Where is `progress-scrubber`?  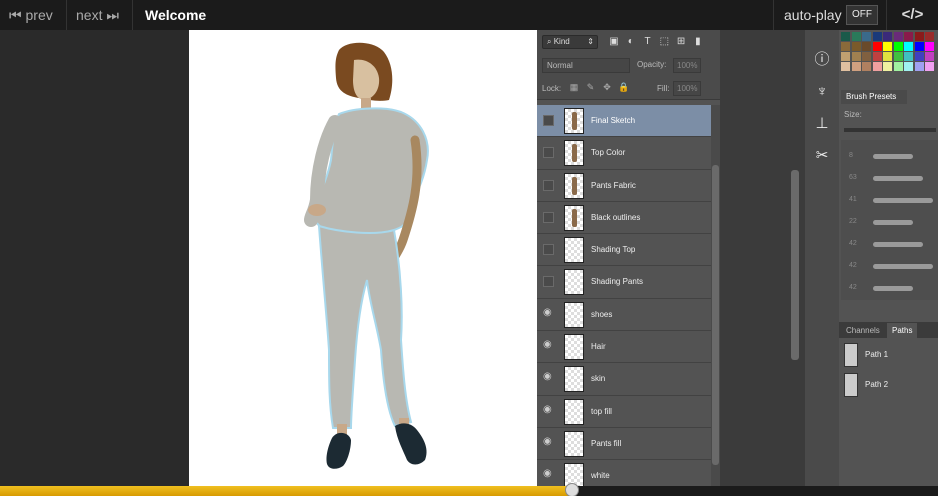
progress-scrubber is located at coordinates (572, 489).